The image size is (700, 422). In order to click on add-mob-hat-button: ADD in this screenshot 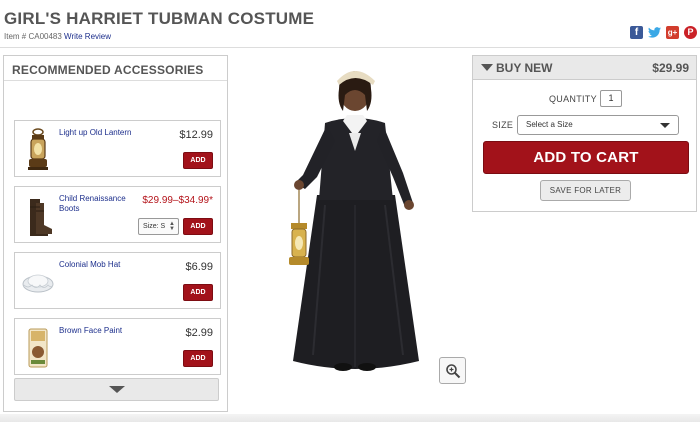, I will do `click(198, 292)`.